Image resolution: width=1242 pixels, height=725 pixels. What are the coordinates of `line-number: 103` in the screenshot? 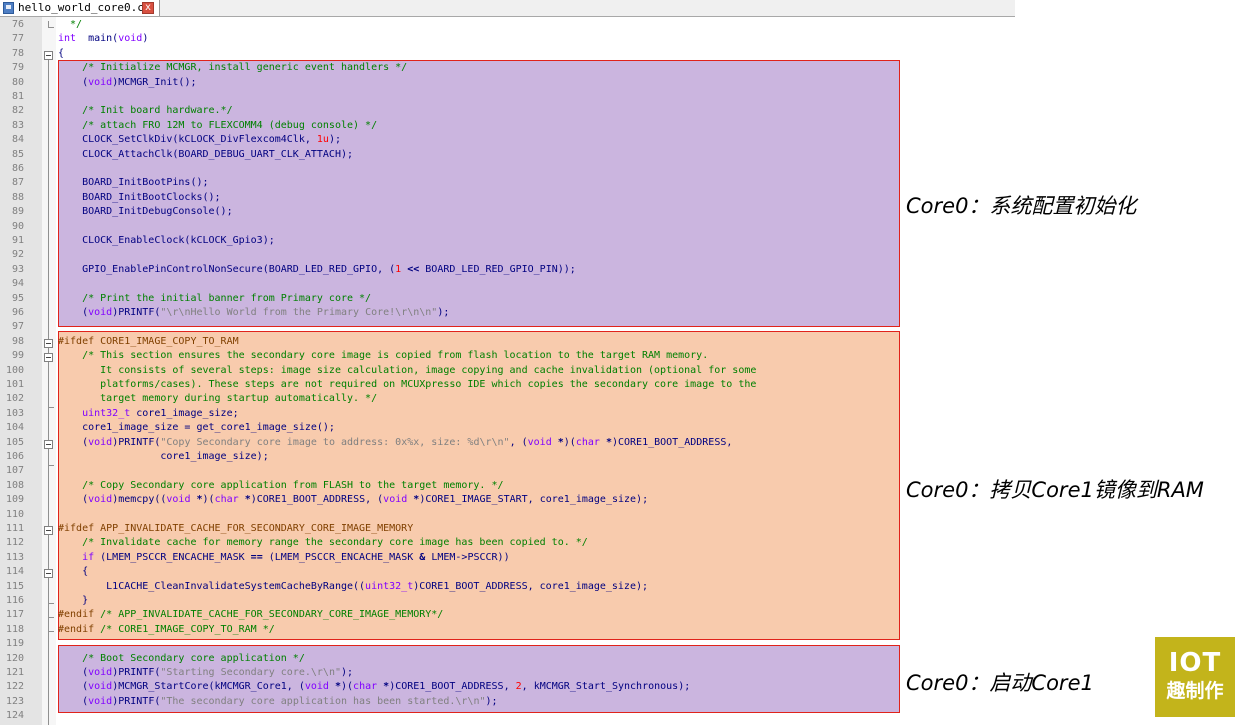 It's located at (14, 413).